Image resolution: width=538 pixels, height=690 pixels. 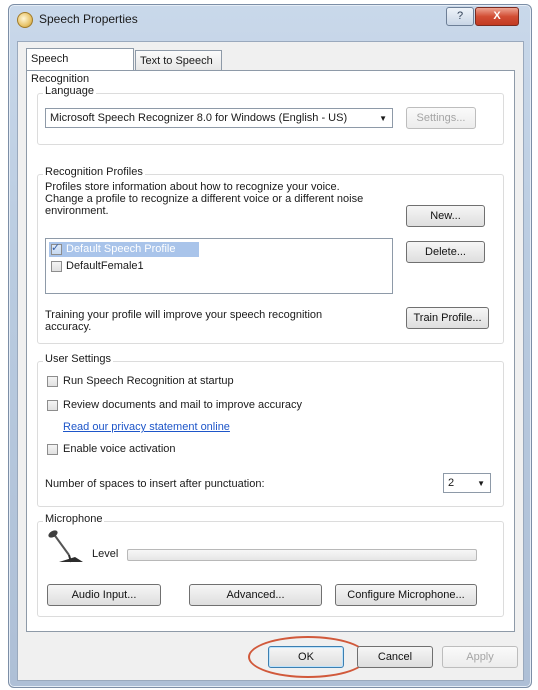 I want to click on run-at-startup-label: Run Speech Recognition at startup, so click(x=148, y=381).